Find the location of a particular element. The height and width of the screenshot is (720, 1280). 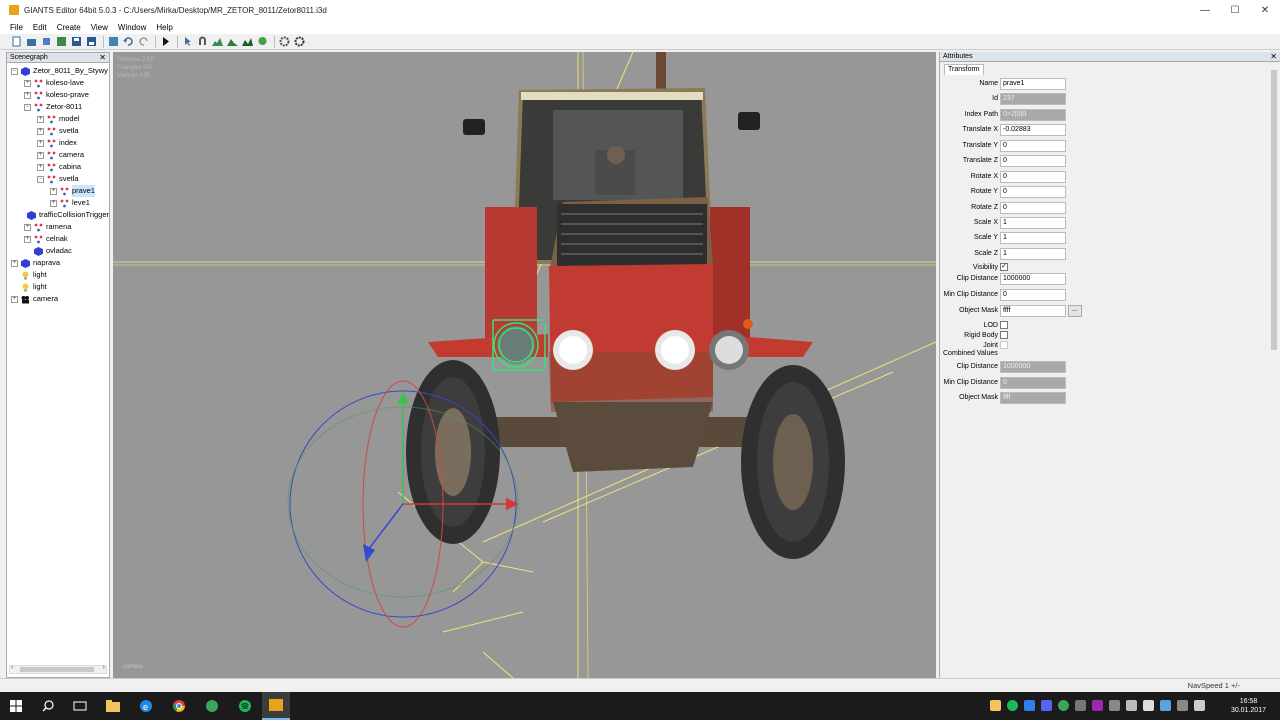

tree-node: + celnak is located at coordinates (58, 239).